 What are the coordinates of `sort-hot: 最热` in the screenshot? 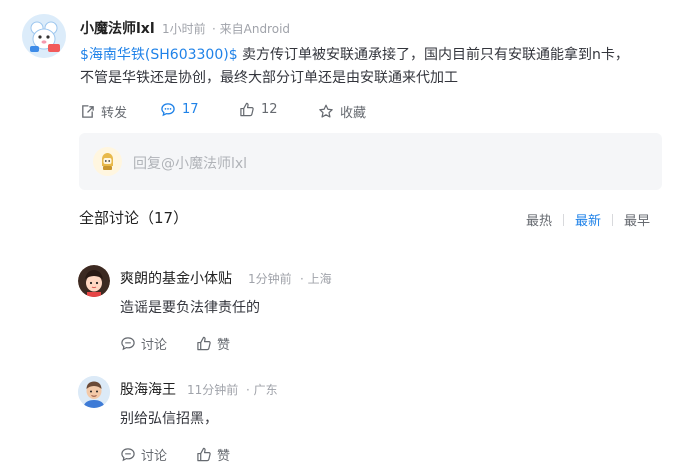 It's located at (539, 219).